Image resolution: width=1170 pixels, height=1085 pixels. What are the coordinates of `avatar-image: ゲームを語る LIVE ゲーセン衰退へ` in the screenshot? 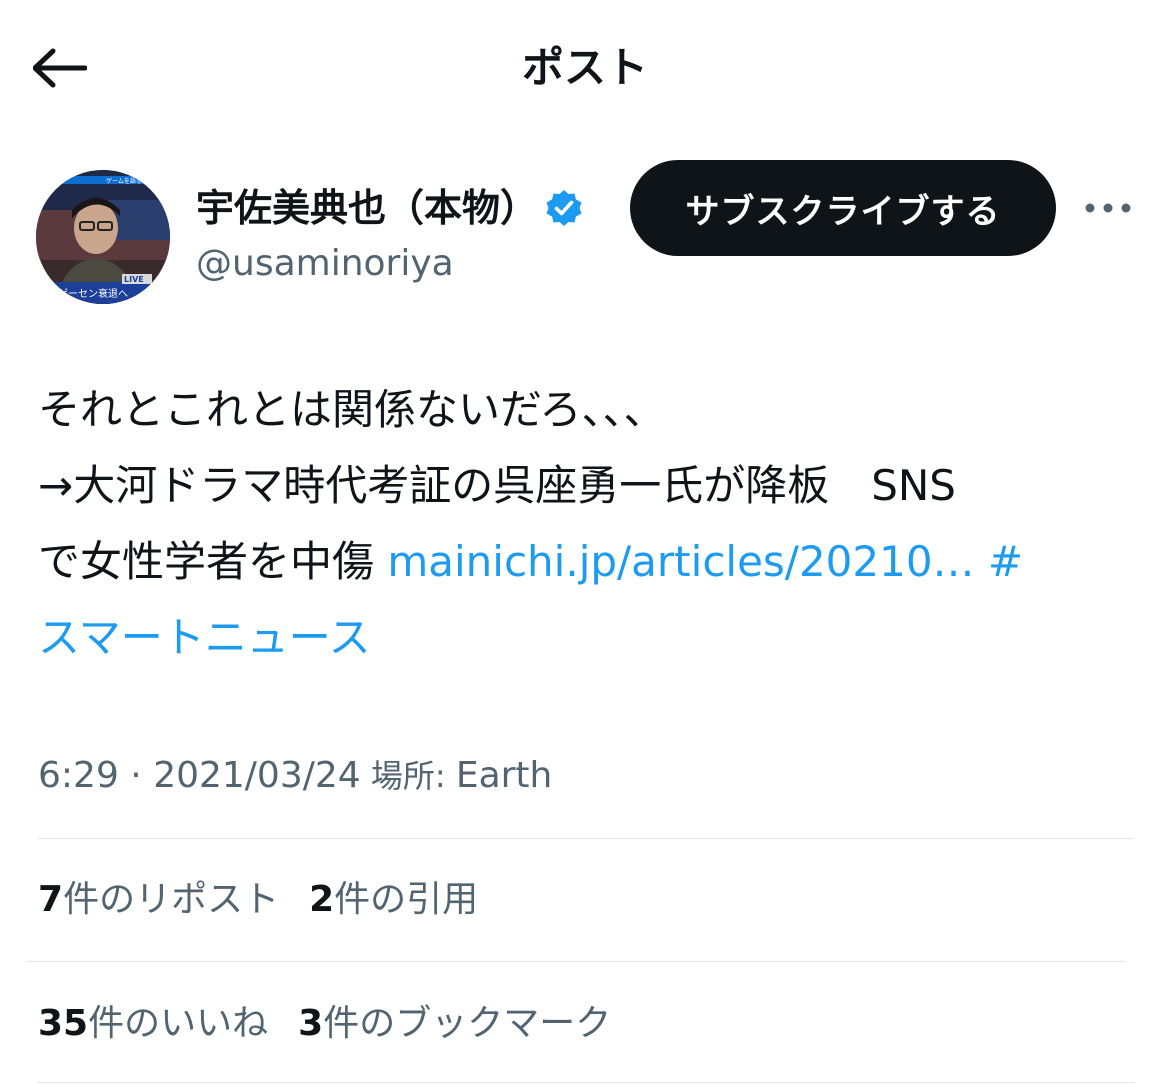 It's located at (103, 237).